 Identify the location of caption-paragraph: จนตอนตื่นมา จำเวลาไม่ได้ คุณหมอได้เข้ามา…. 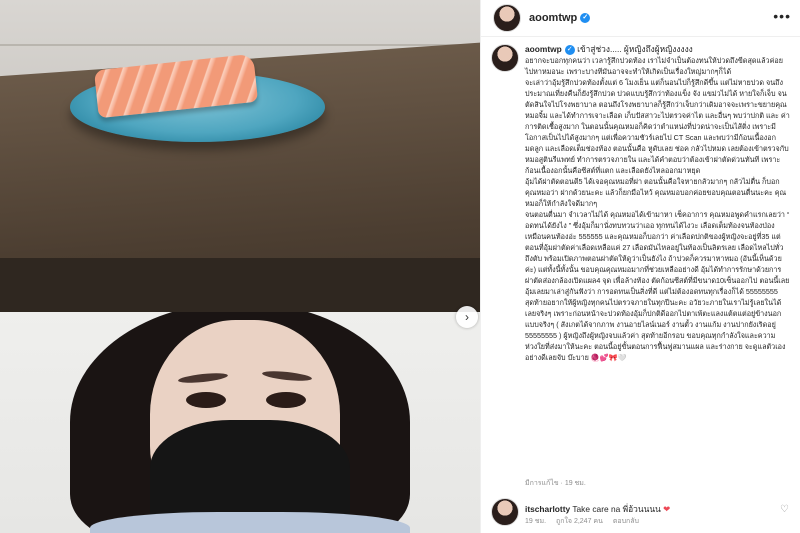
(657, 253).